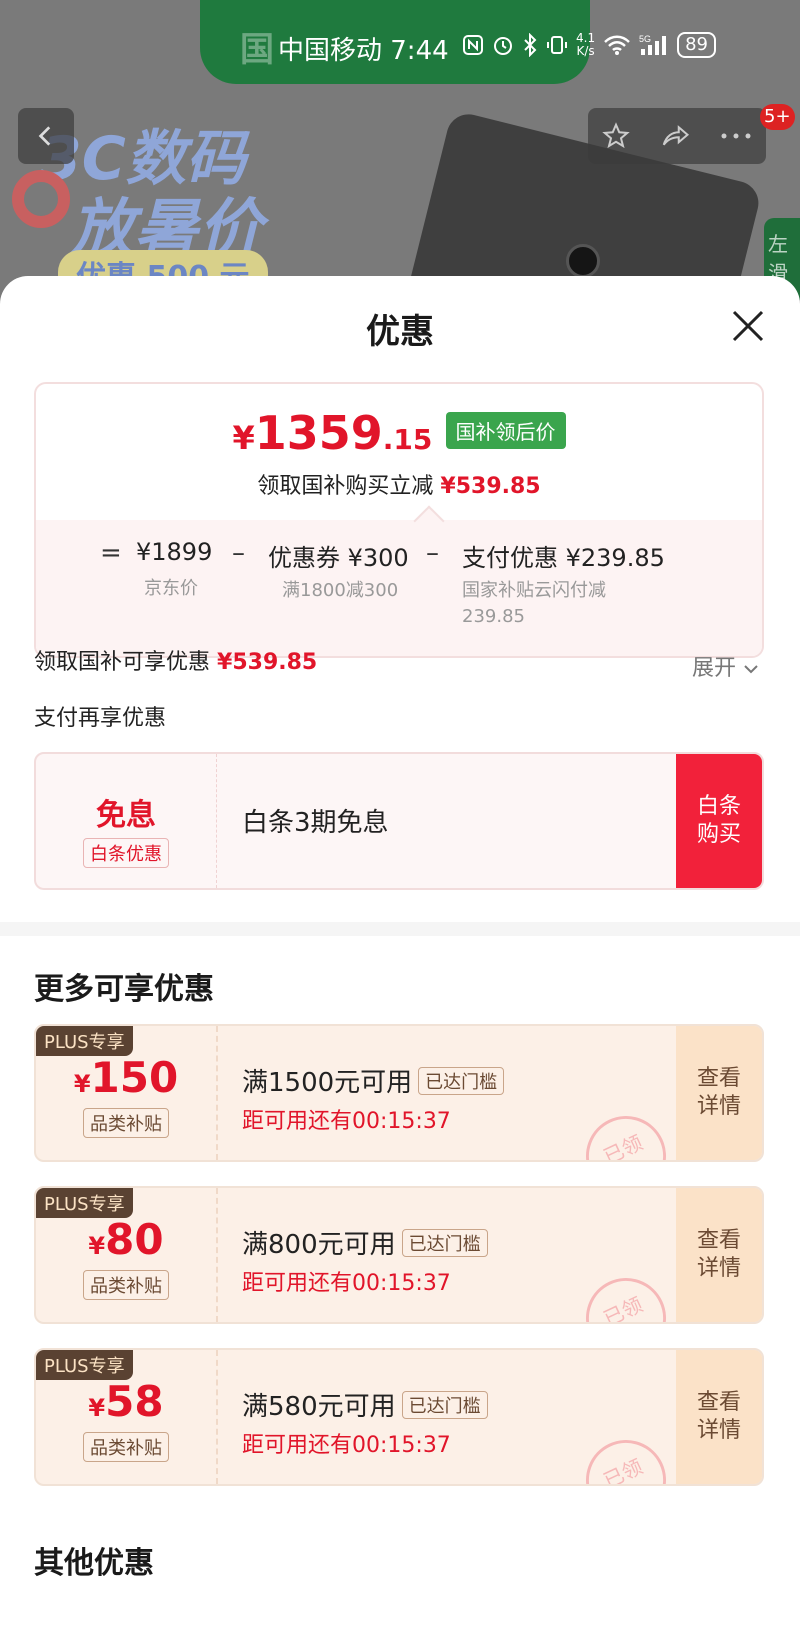 Image resolution: width=800 pixels, height=1650 pixels. Describe the element at coordinates (493, 616) in the screenshot. I see `payment-note-2: 239.85` at that location.